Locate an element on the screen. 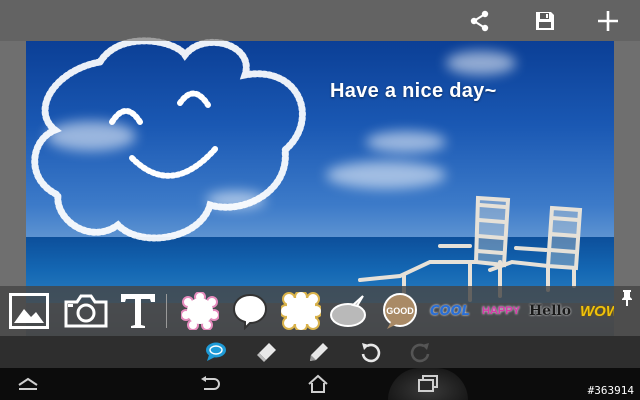 The width and height of the screenshot is (640, 400). pencil-icon is located at coordinates (319, 352).